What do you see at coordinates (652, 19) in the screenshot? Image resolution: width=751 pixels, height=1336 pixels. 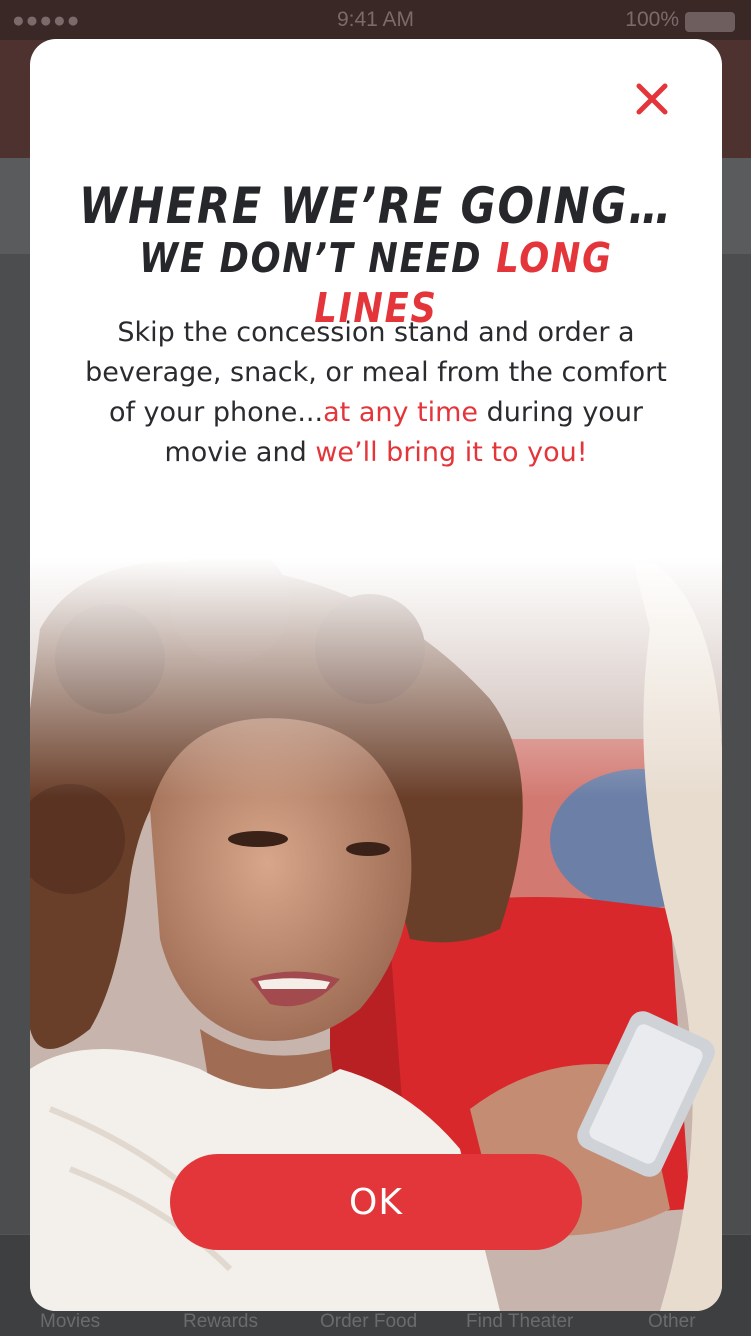 I see `battery-percent: 100%` at bounding box center [652, 19].